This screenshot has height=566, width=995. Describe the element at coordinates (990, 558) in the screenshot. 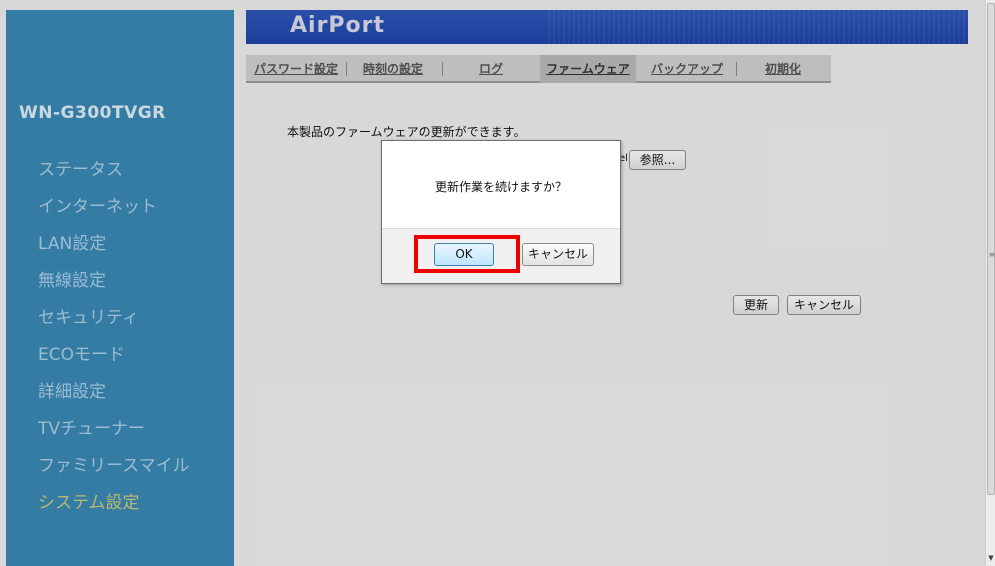

I see `scroll-down-arrow-icon: ▼` at that location.